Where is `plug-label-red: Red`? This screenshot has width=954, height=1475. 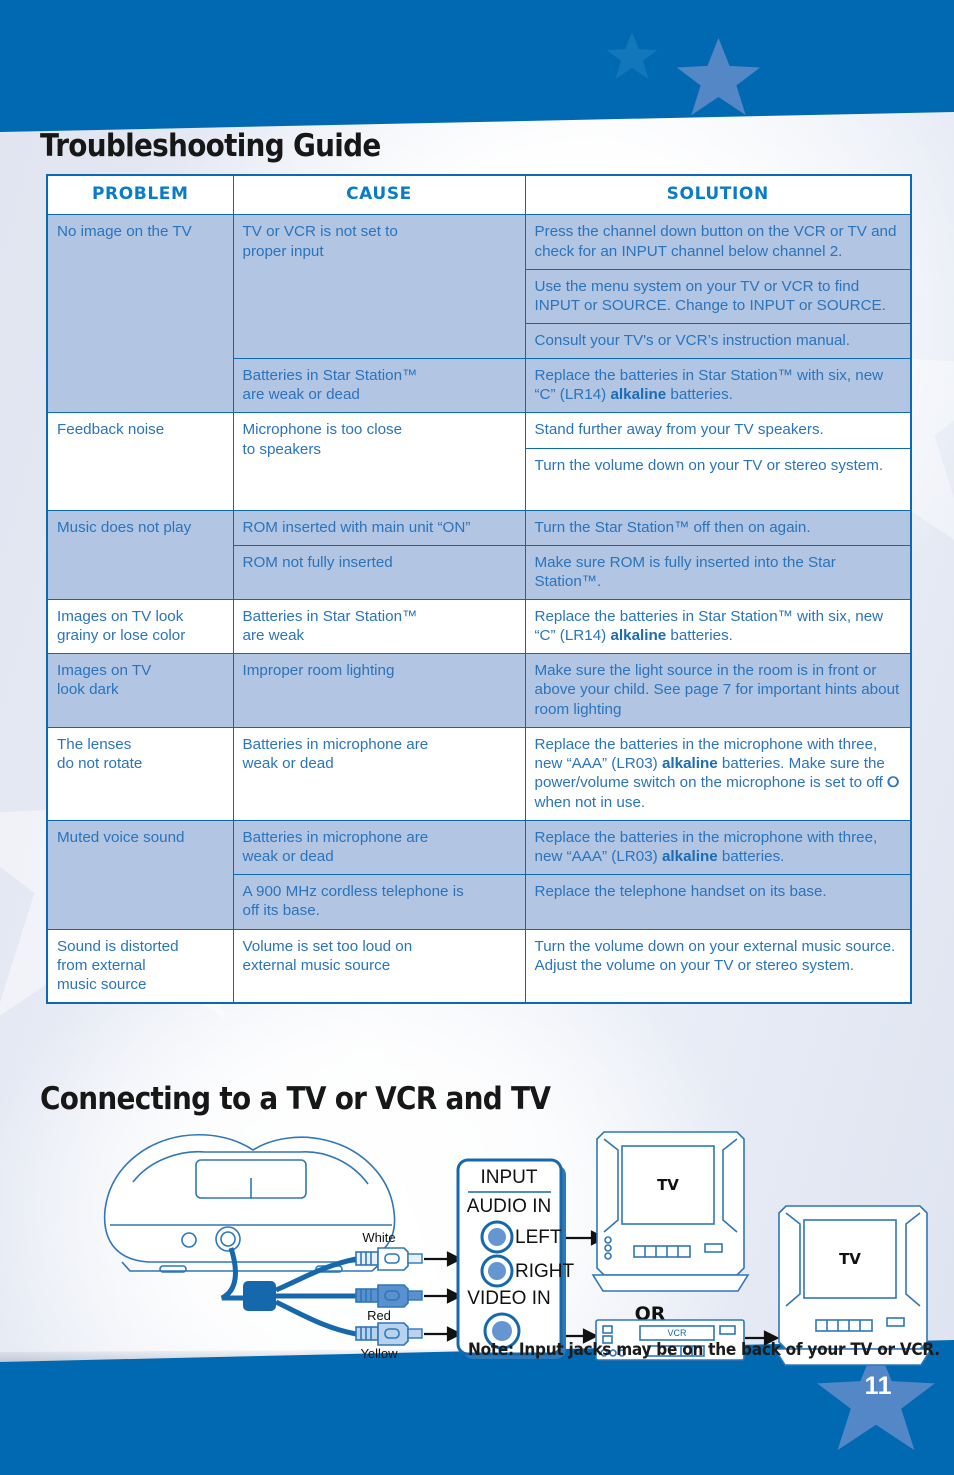
plug-label-red: Red is located at coordinates (379, 1315).